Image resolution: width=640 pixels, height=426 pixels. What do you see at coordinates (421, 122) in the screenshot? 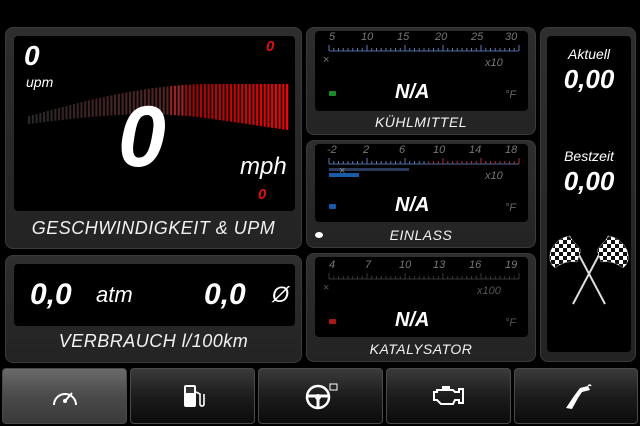
I see `coolant-caption: KÜHLMITTEL` at bounding box center [421, 122].